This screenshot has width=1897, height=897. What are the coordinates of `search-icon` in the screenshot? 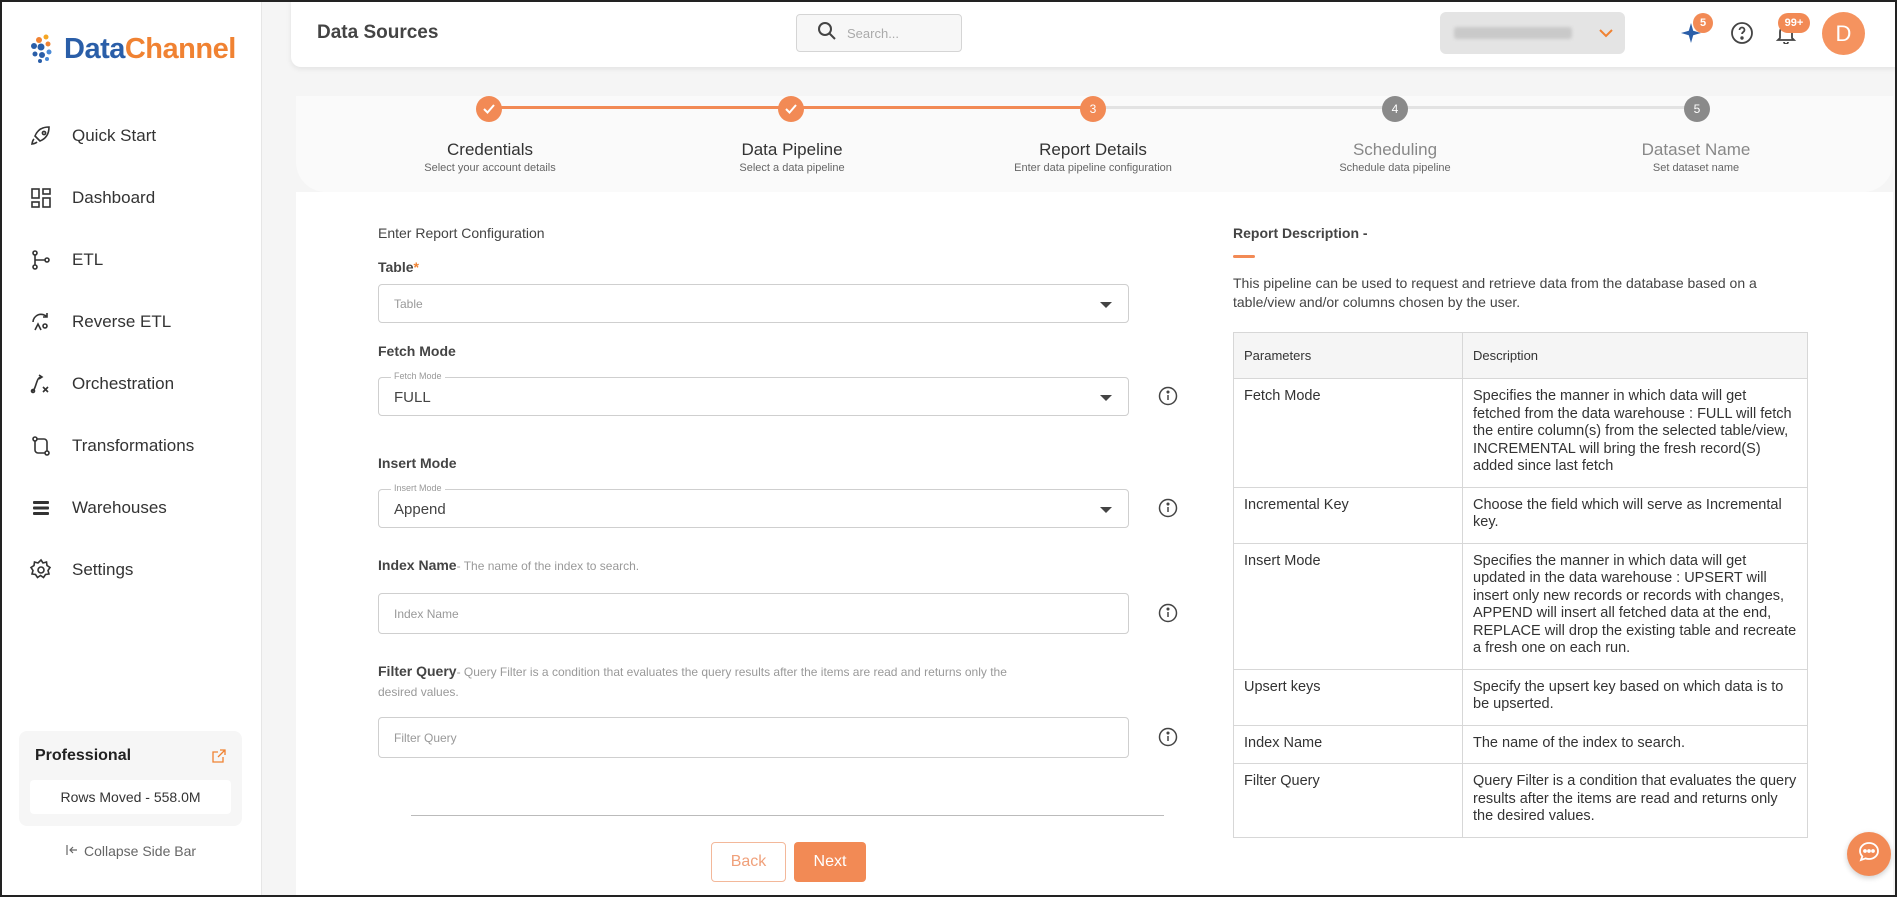 It's located at (827, 33).